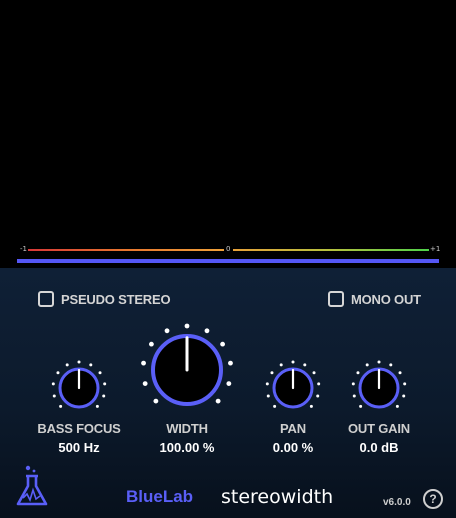 The image size is (456, 518). What do you see at coordinates (386, 299) in the screenshot?
I see `mono-out-label: MONO OUT` at bounding box center [386, 299].